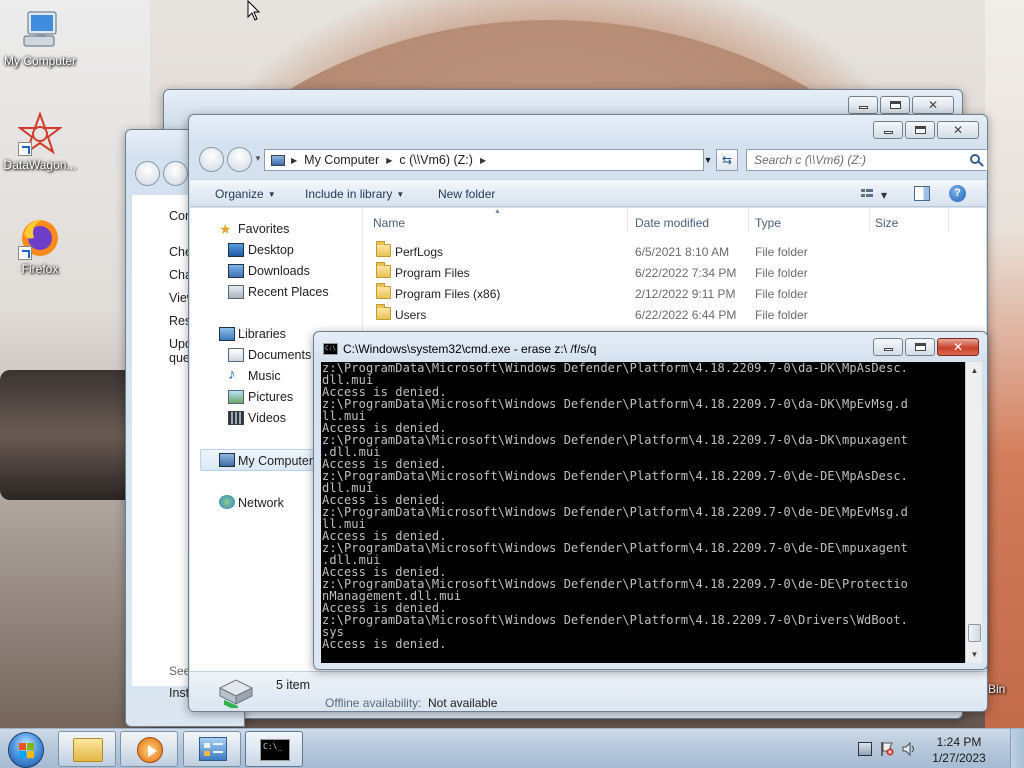 The height and width of the screenshot is (768, 1024). I want to click on desktop-icon-label: Firefox, so click(40, 269).